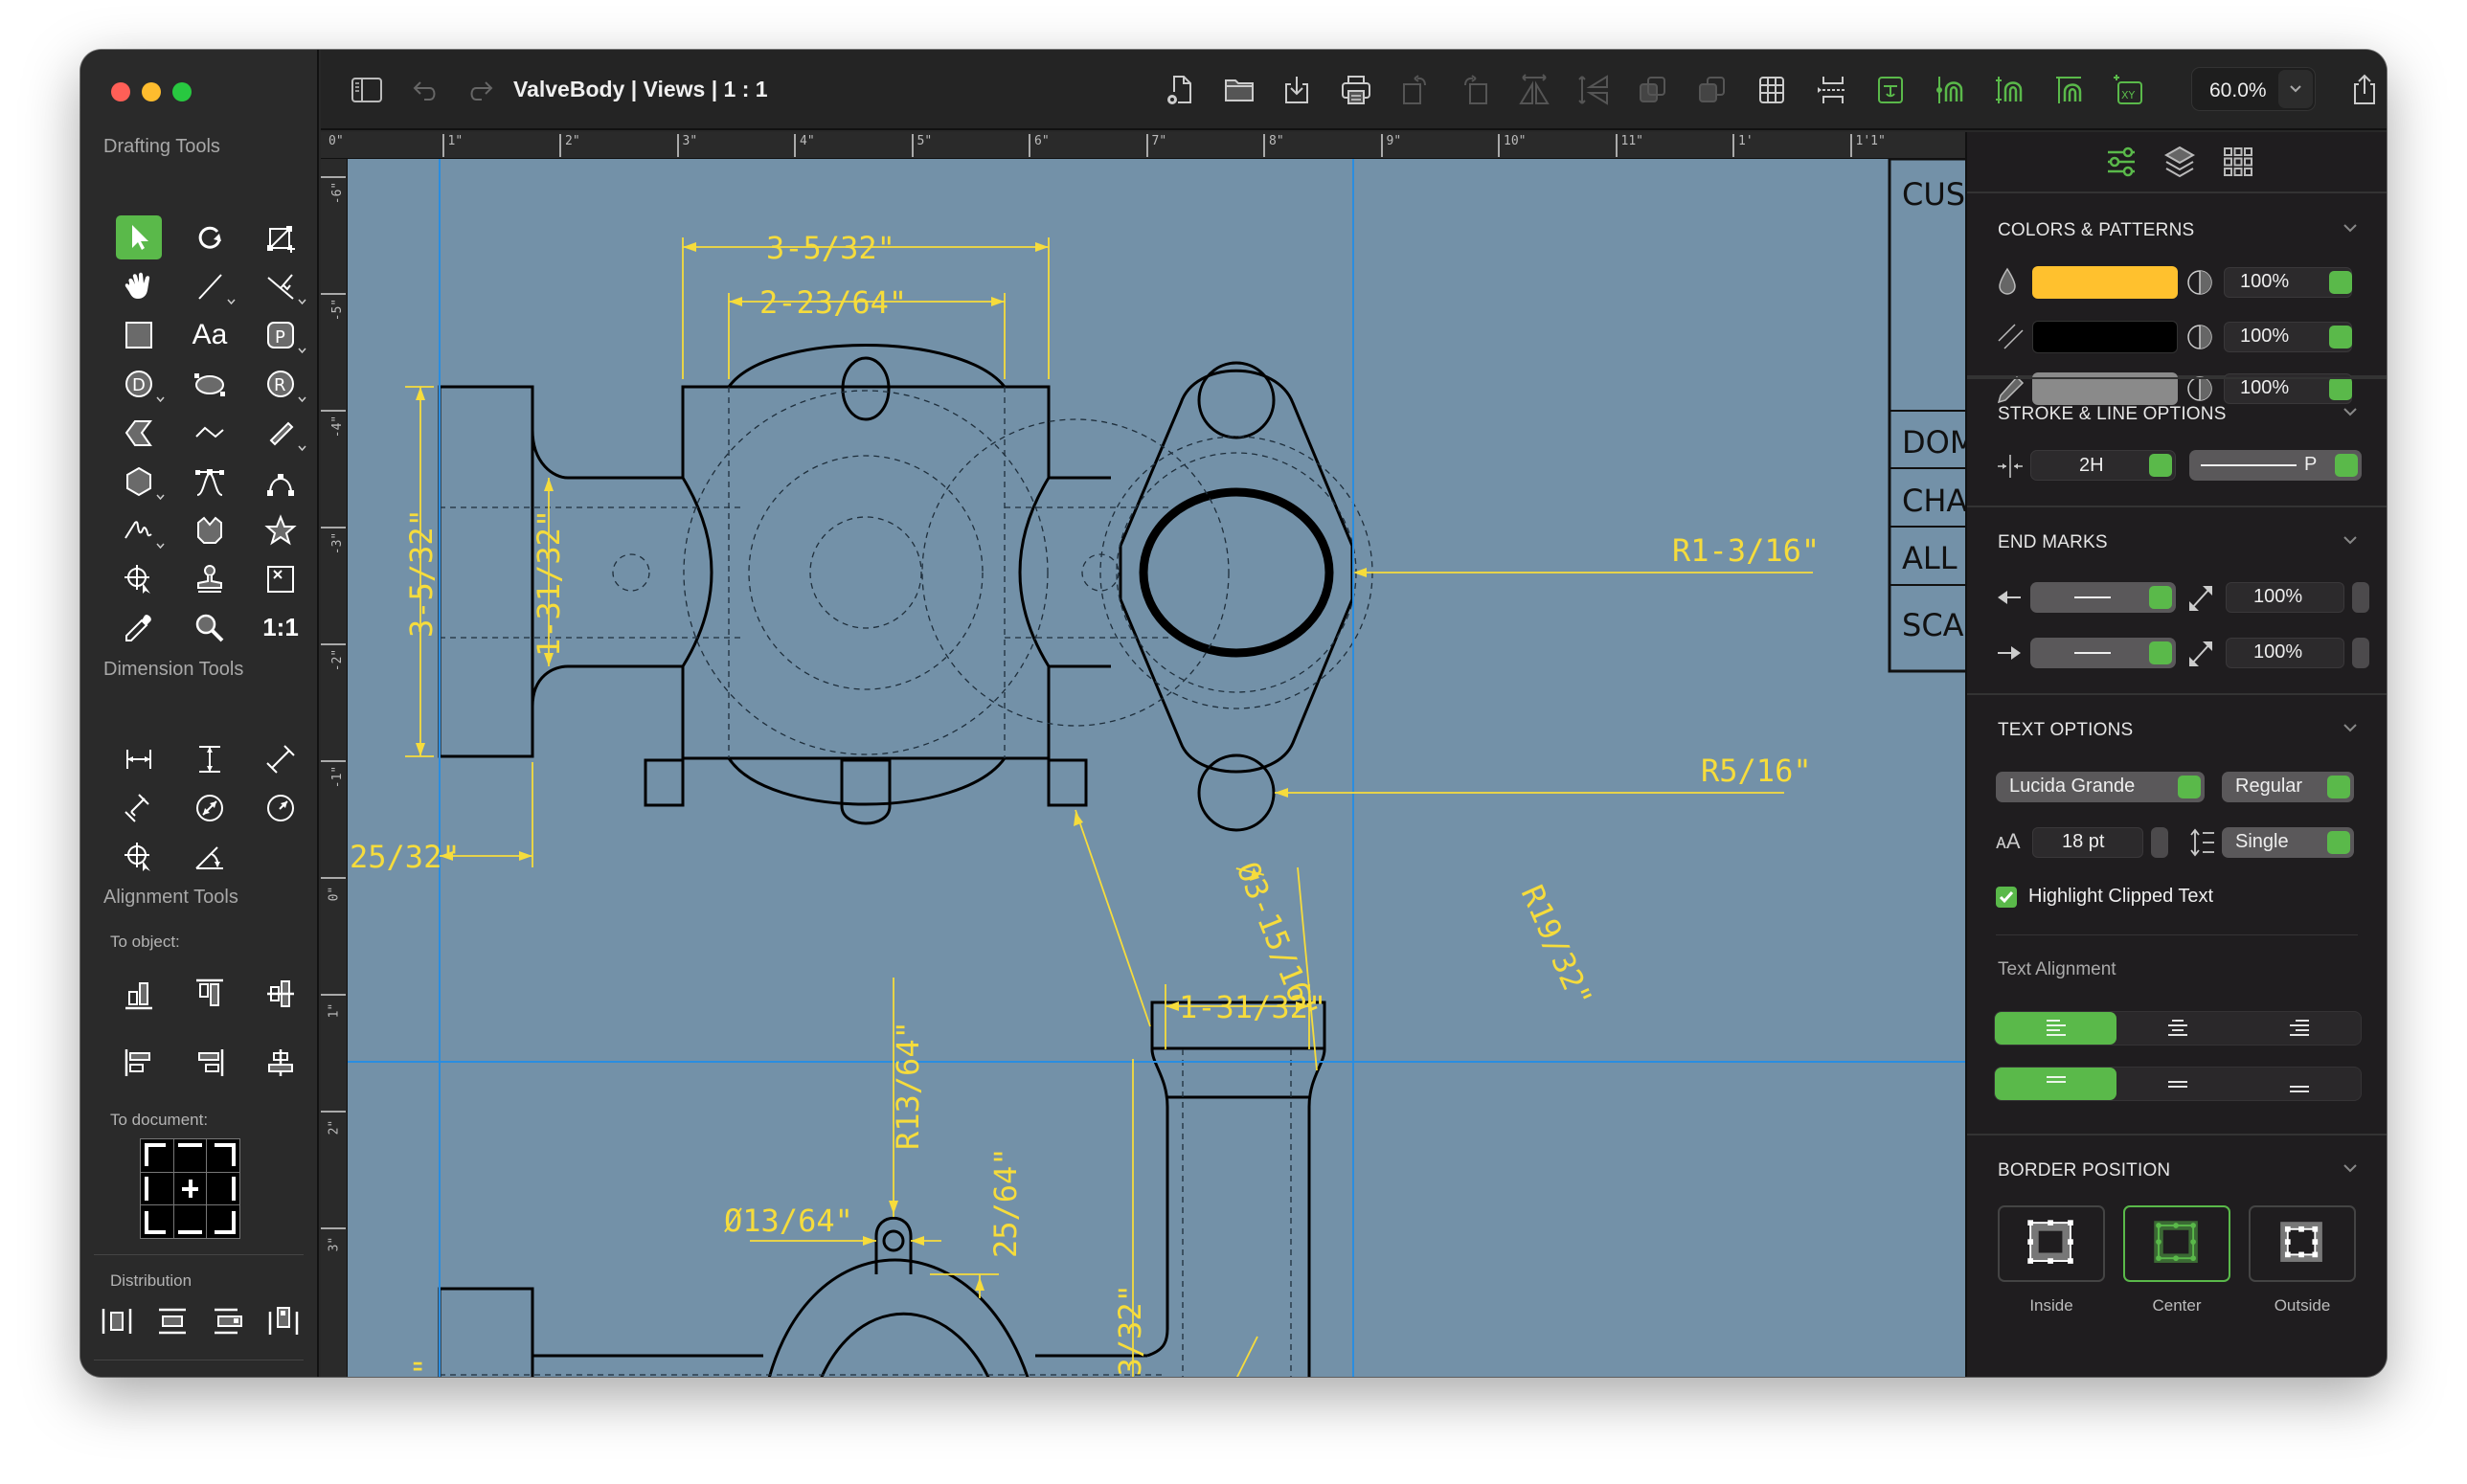 Image resolution: width=2467 pixels, height=1484 pixels. I want to click on attach-top-icon, so click(2068, 90).